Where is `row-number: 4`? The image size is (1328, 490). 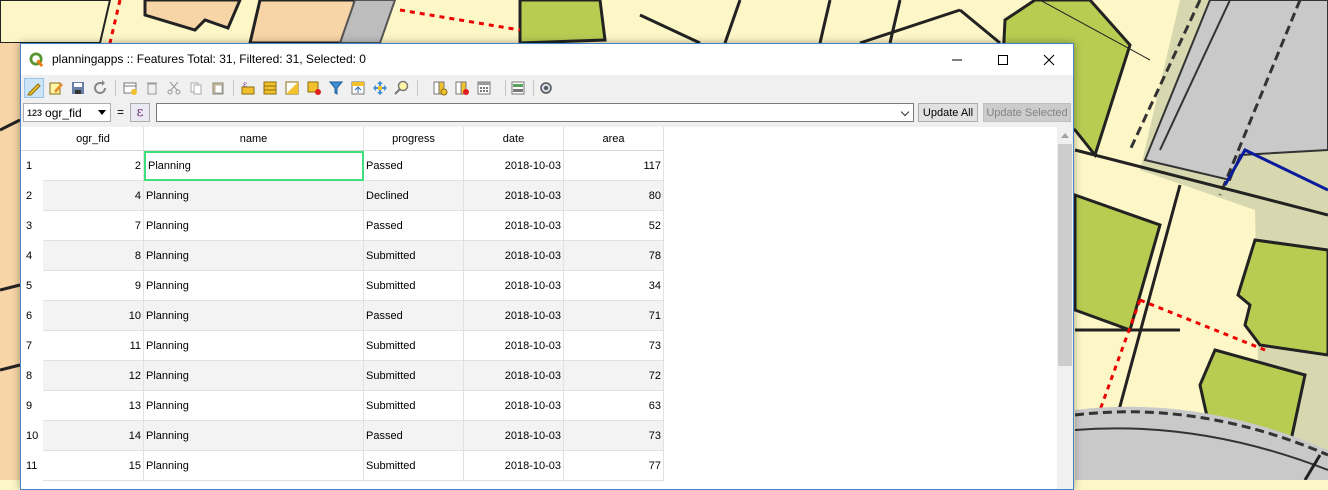 row-number: 4 is located at coordinates (32, 256).